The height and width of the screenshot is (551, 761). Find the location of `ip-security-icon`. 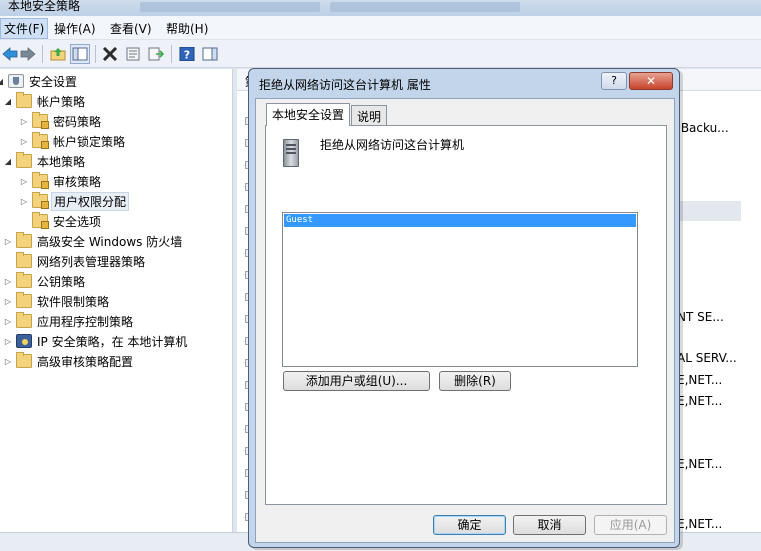

ip-security-icon is located at coordinates (24, 341).